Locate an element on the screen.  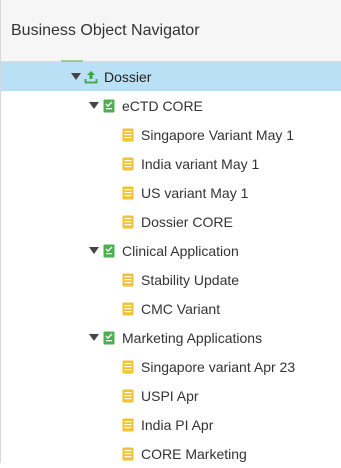
tree-node-label: CMC Variant is located at coordinates (181, 308).